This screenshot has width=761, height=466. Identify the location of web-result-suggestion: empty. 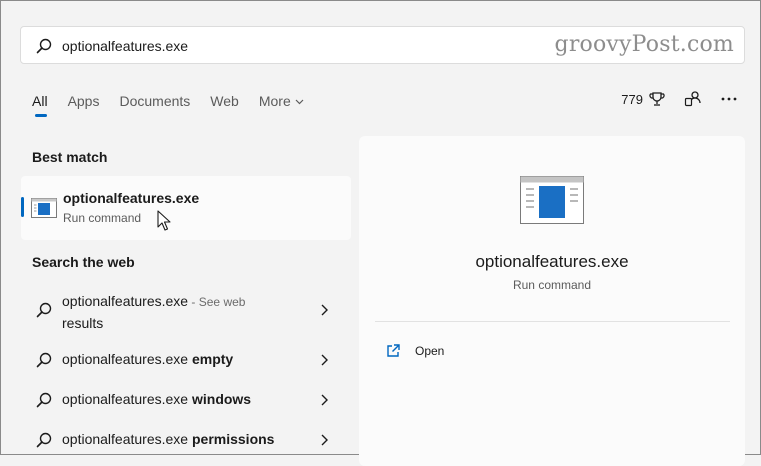
(212, 359).